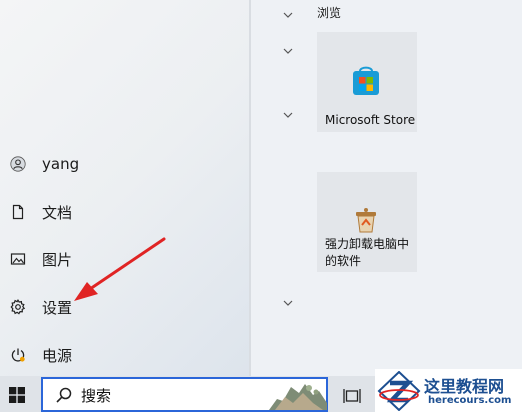 The height and width of the screenshot is (412, 522). What do you see at coordinates (124, 355) in the screenshot?
I see `nav-item-power: 电源` at bounding box center [124, 355].